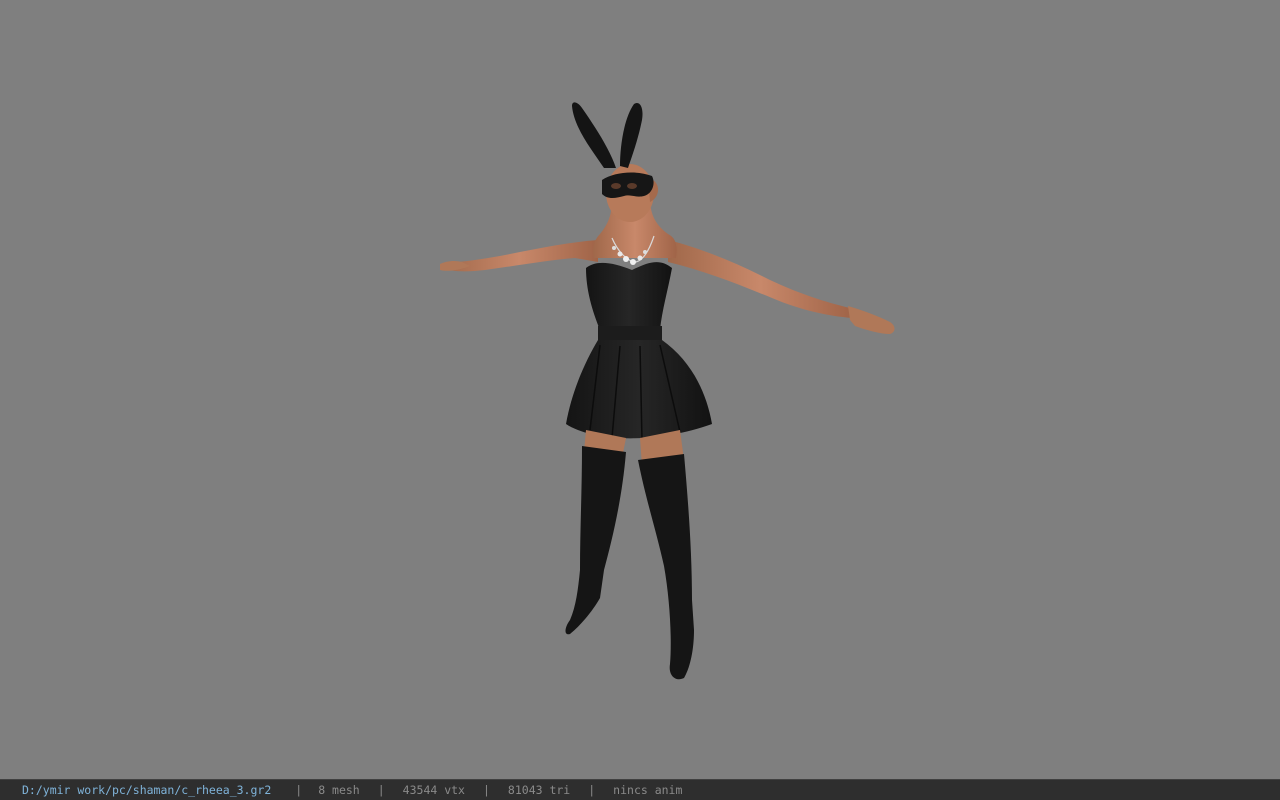 Image resolution: width=1280 pixels, height=800 pixels. I want to click on bunny-ears, so click(607, 135).